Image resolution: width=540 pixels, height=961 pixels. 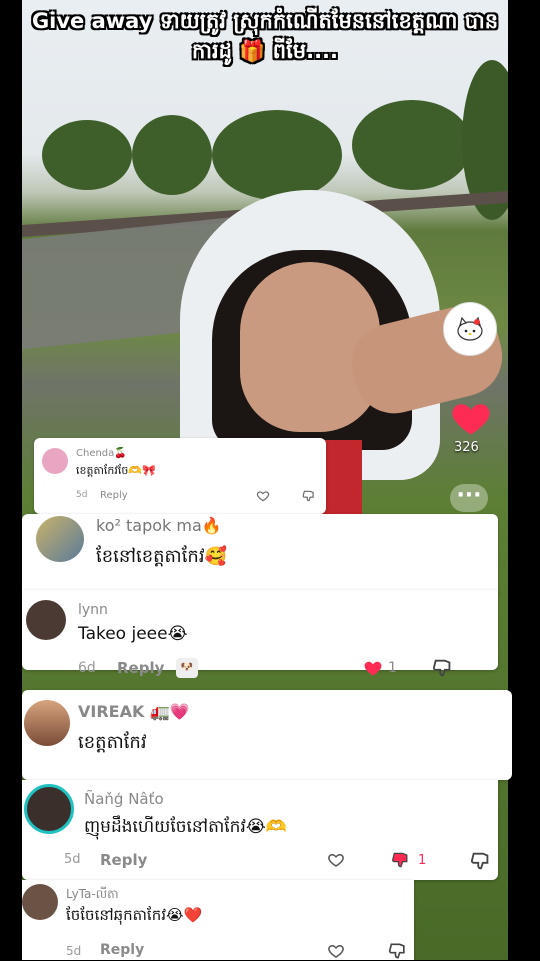 I want to click on comment-username: ko² tapok ma🔥, so click(x=159, y=525).